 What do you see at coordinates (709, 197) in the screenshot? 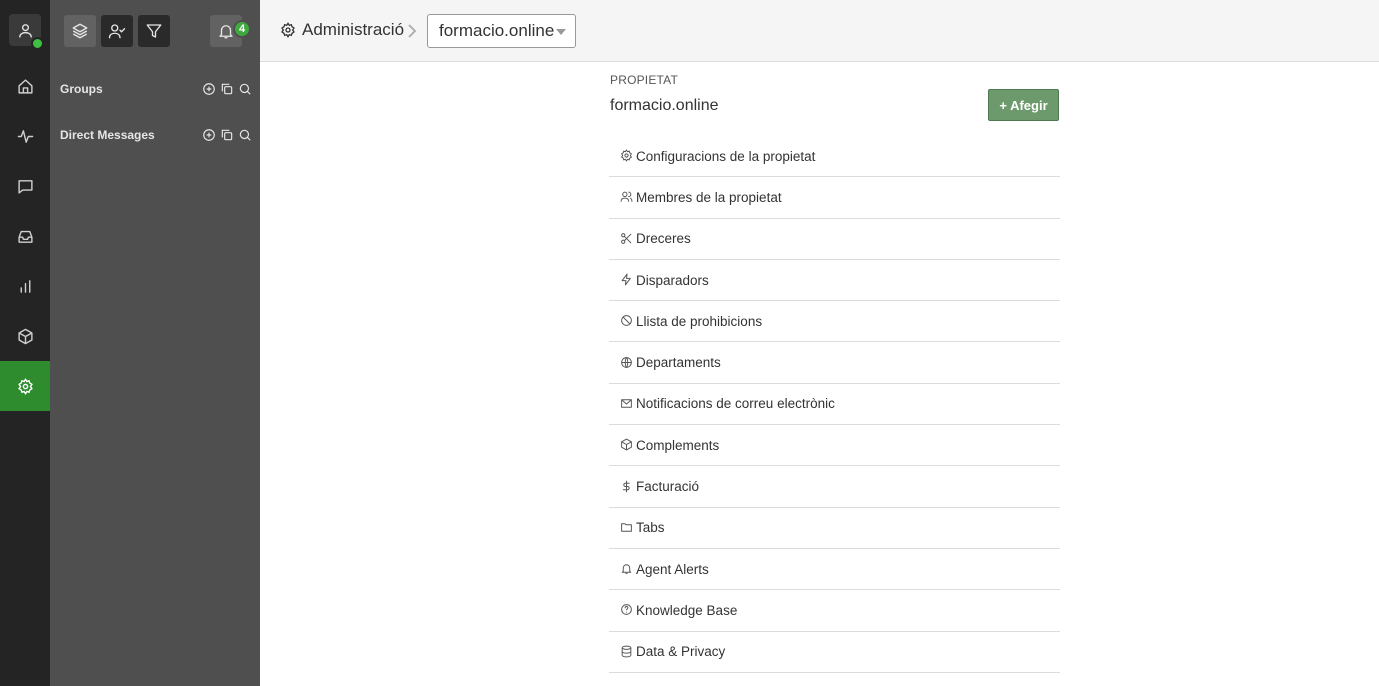
I see `menu-item-label: Membres de la propietat` at bounding box center [709, 197].